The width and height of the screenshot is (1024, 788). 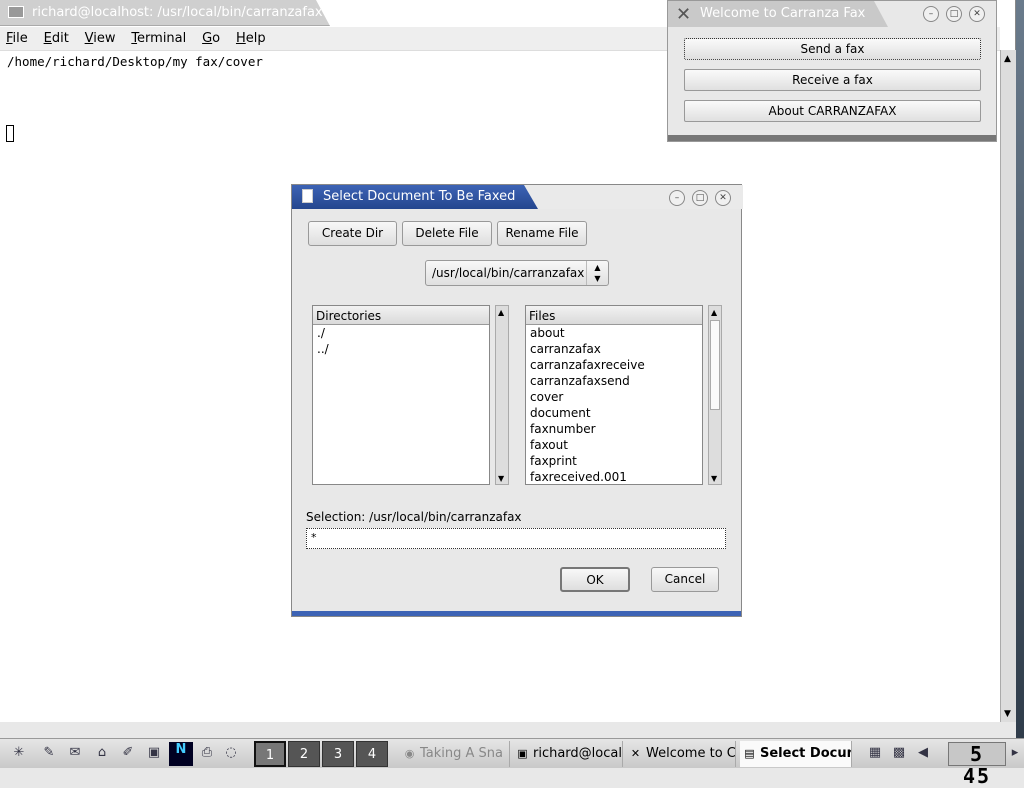 I want to click on menu-view: View, so click(x=100, y=36).